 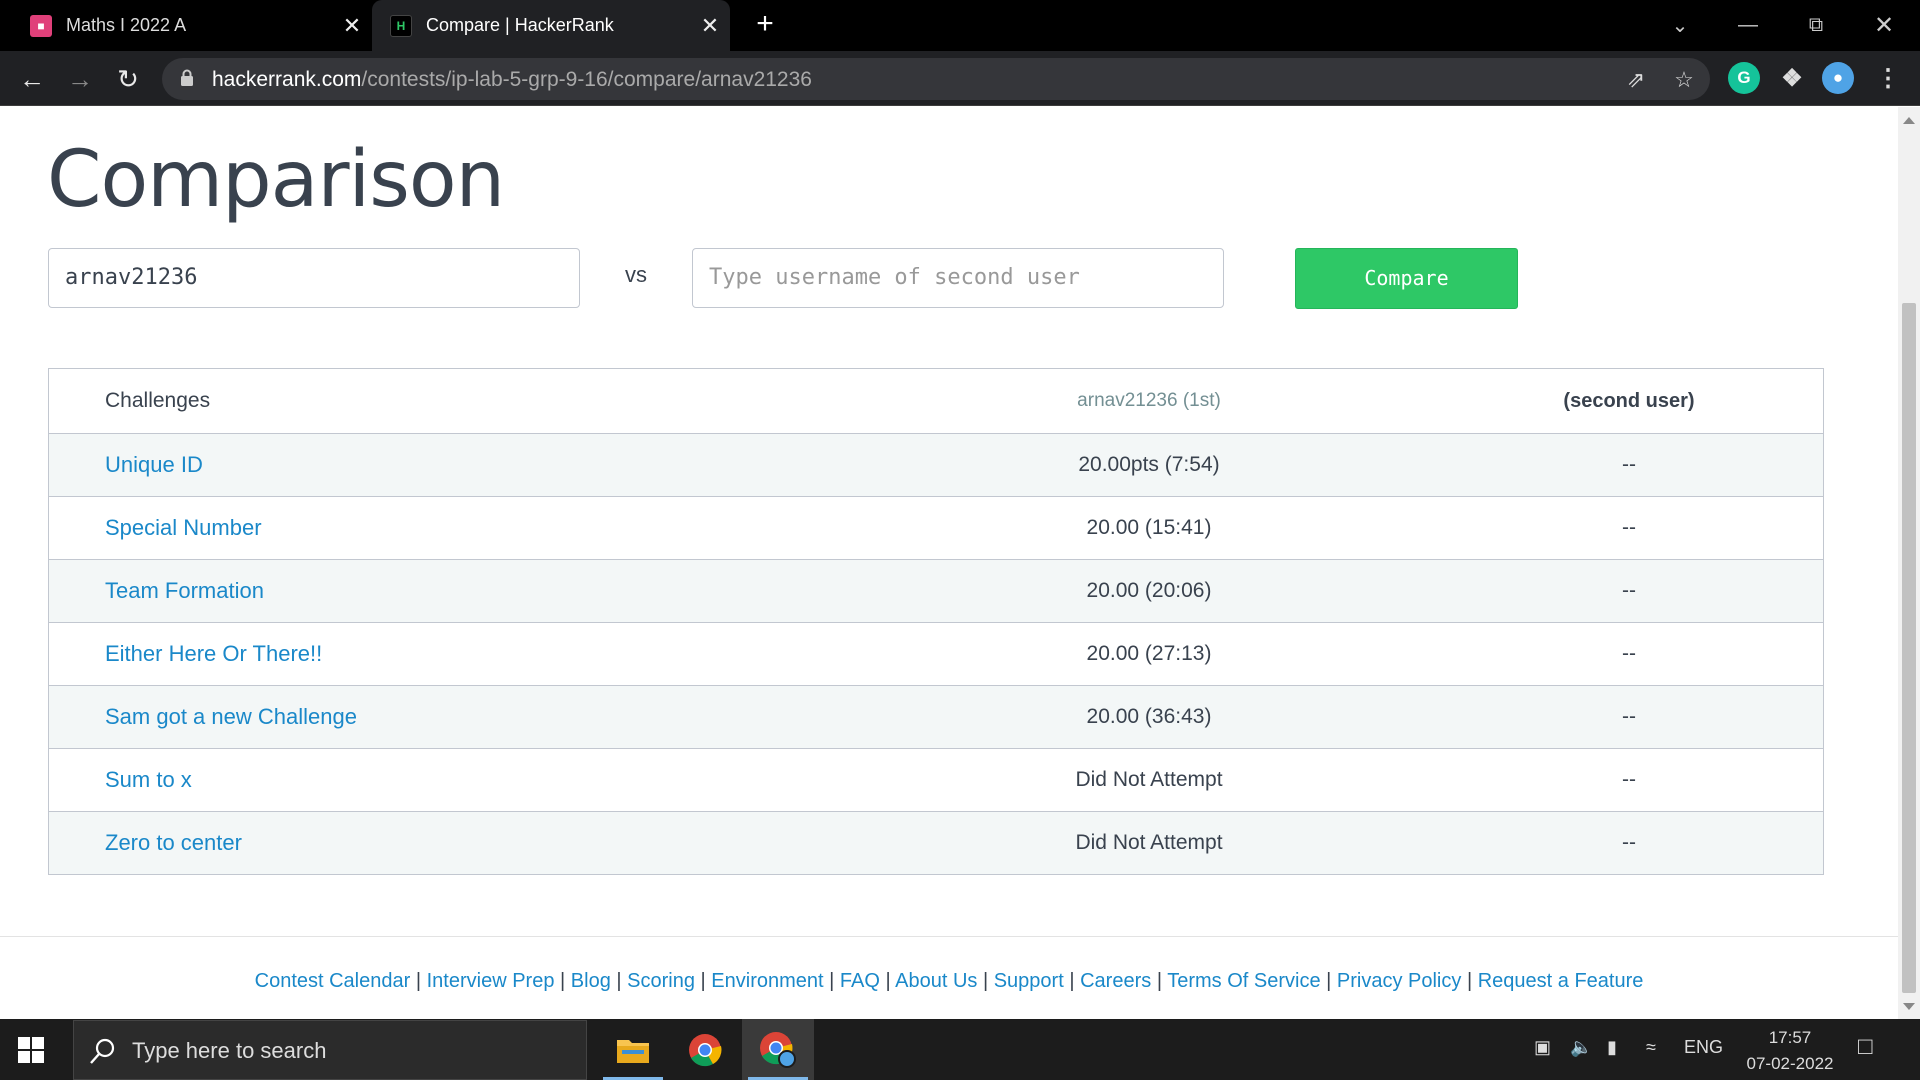 What do you see at coordinates (1399, 981) in the screenshot?
I see `footer-link-privacy: Privacy Policy` at bounding box center [1399, 981].